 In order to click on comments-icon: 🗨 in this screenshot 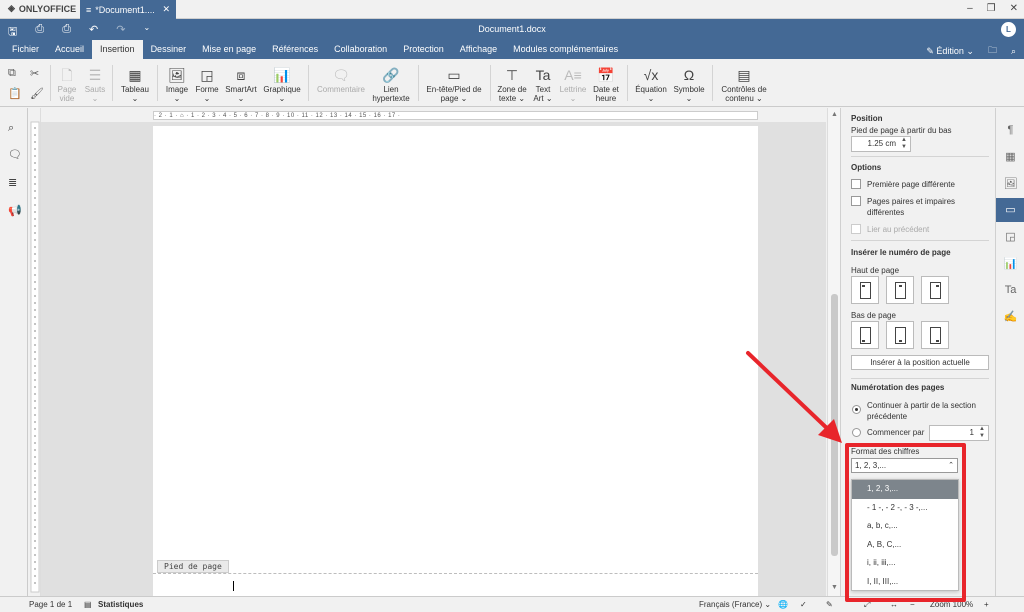, I will do `click(15, 154)`.